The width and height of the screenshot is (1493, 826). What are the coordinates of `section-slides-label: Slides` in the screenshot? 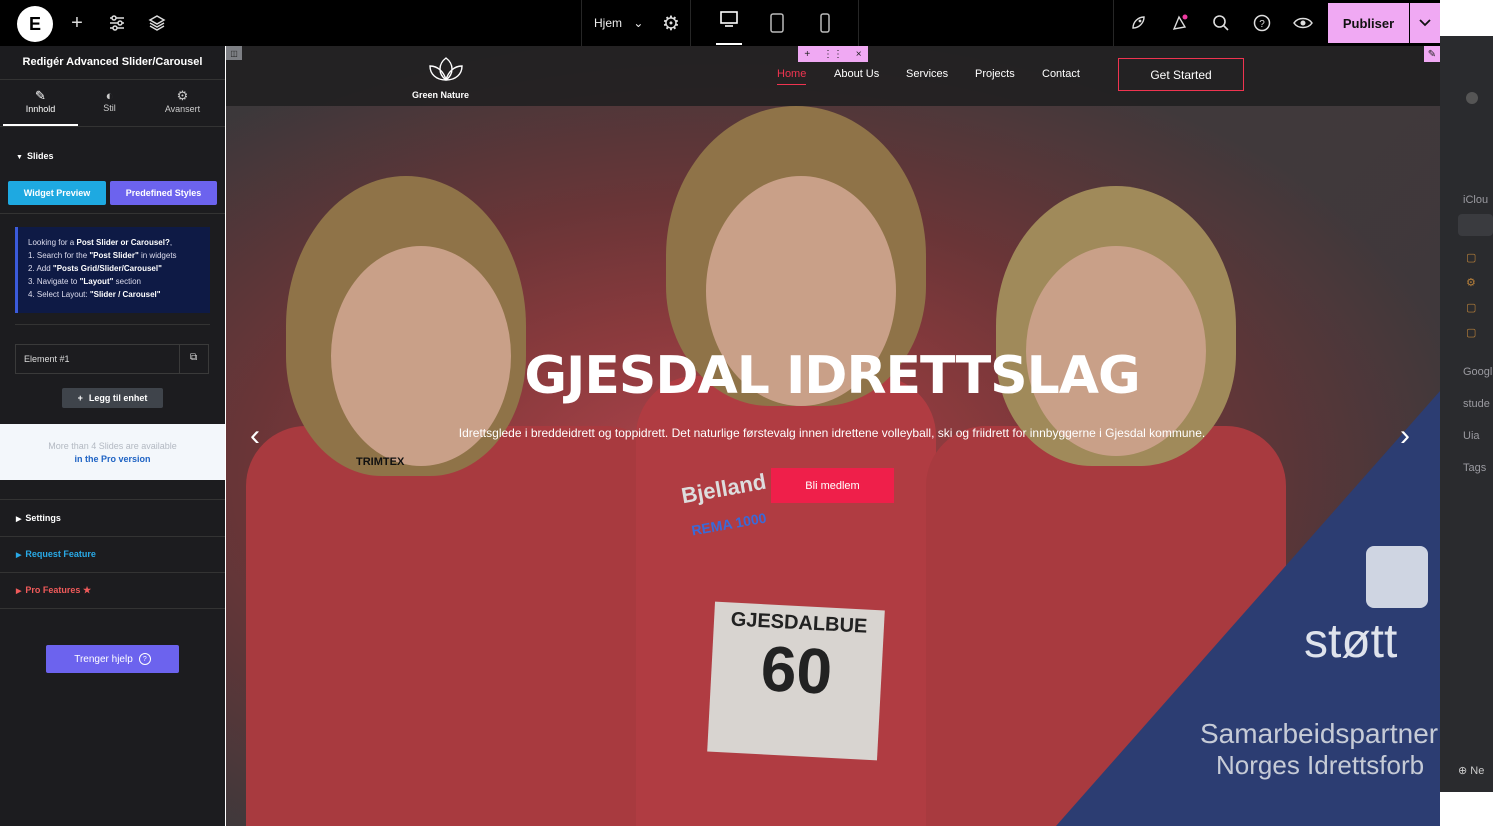 It's located at (40, 156).